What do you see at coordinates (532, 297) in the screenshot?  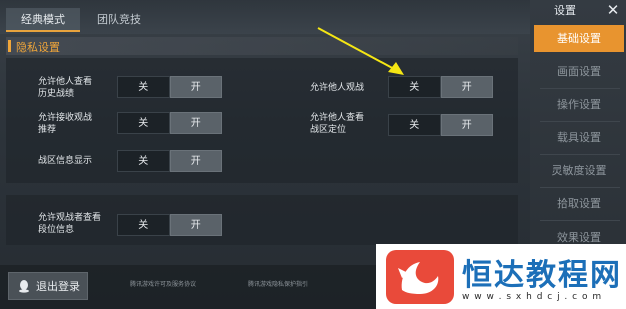 I see `watermark-url: w w w . s x h d c j . c o m` at bounding box center [532, 297].